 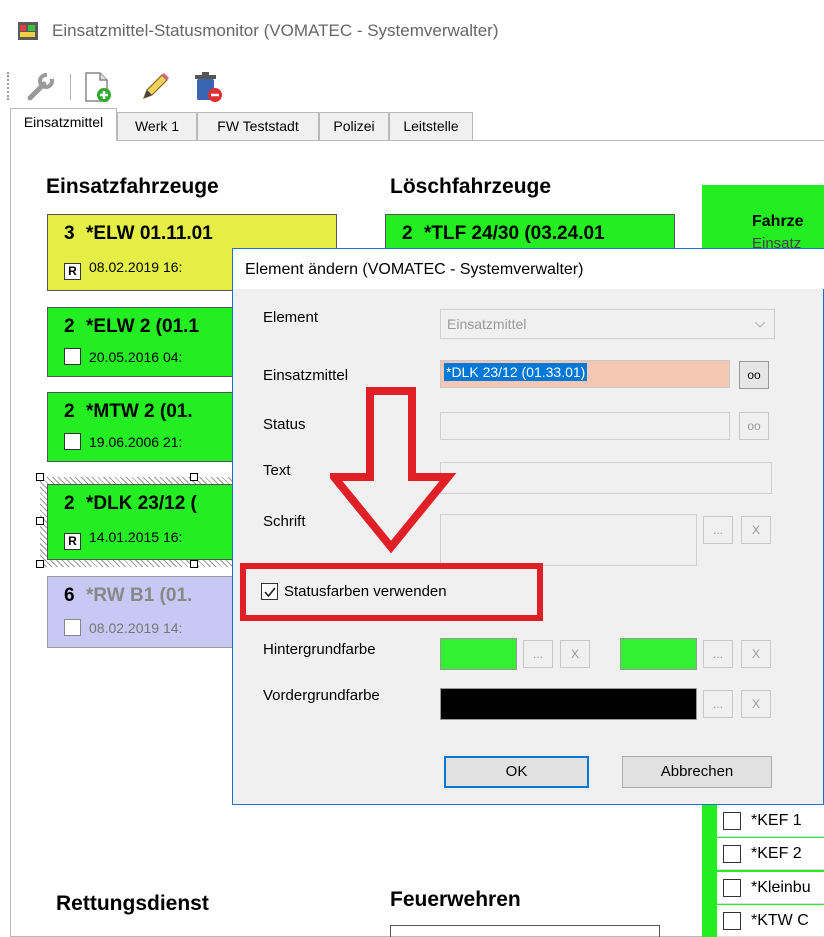 What do you see at coordinates (69, 595) in the screenshot?
I see `status-number: 6` at bounding box center [69, 595].